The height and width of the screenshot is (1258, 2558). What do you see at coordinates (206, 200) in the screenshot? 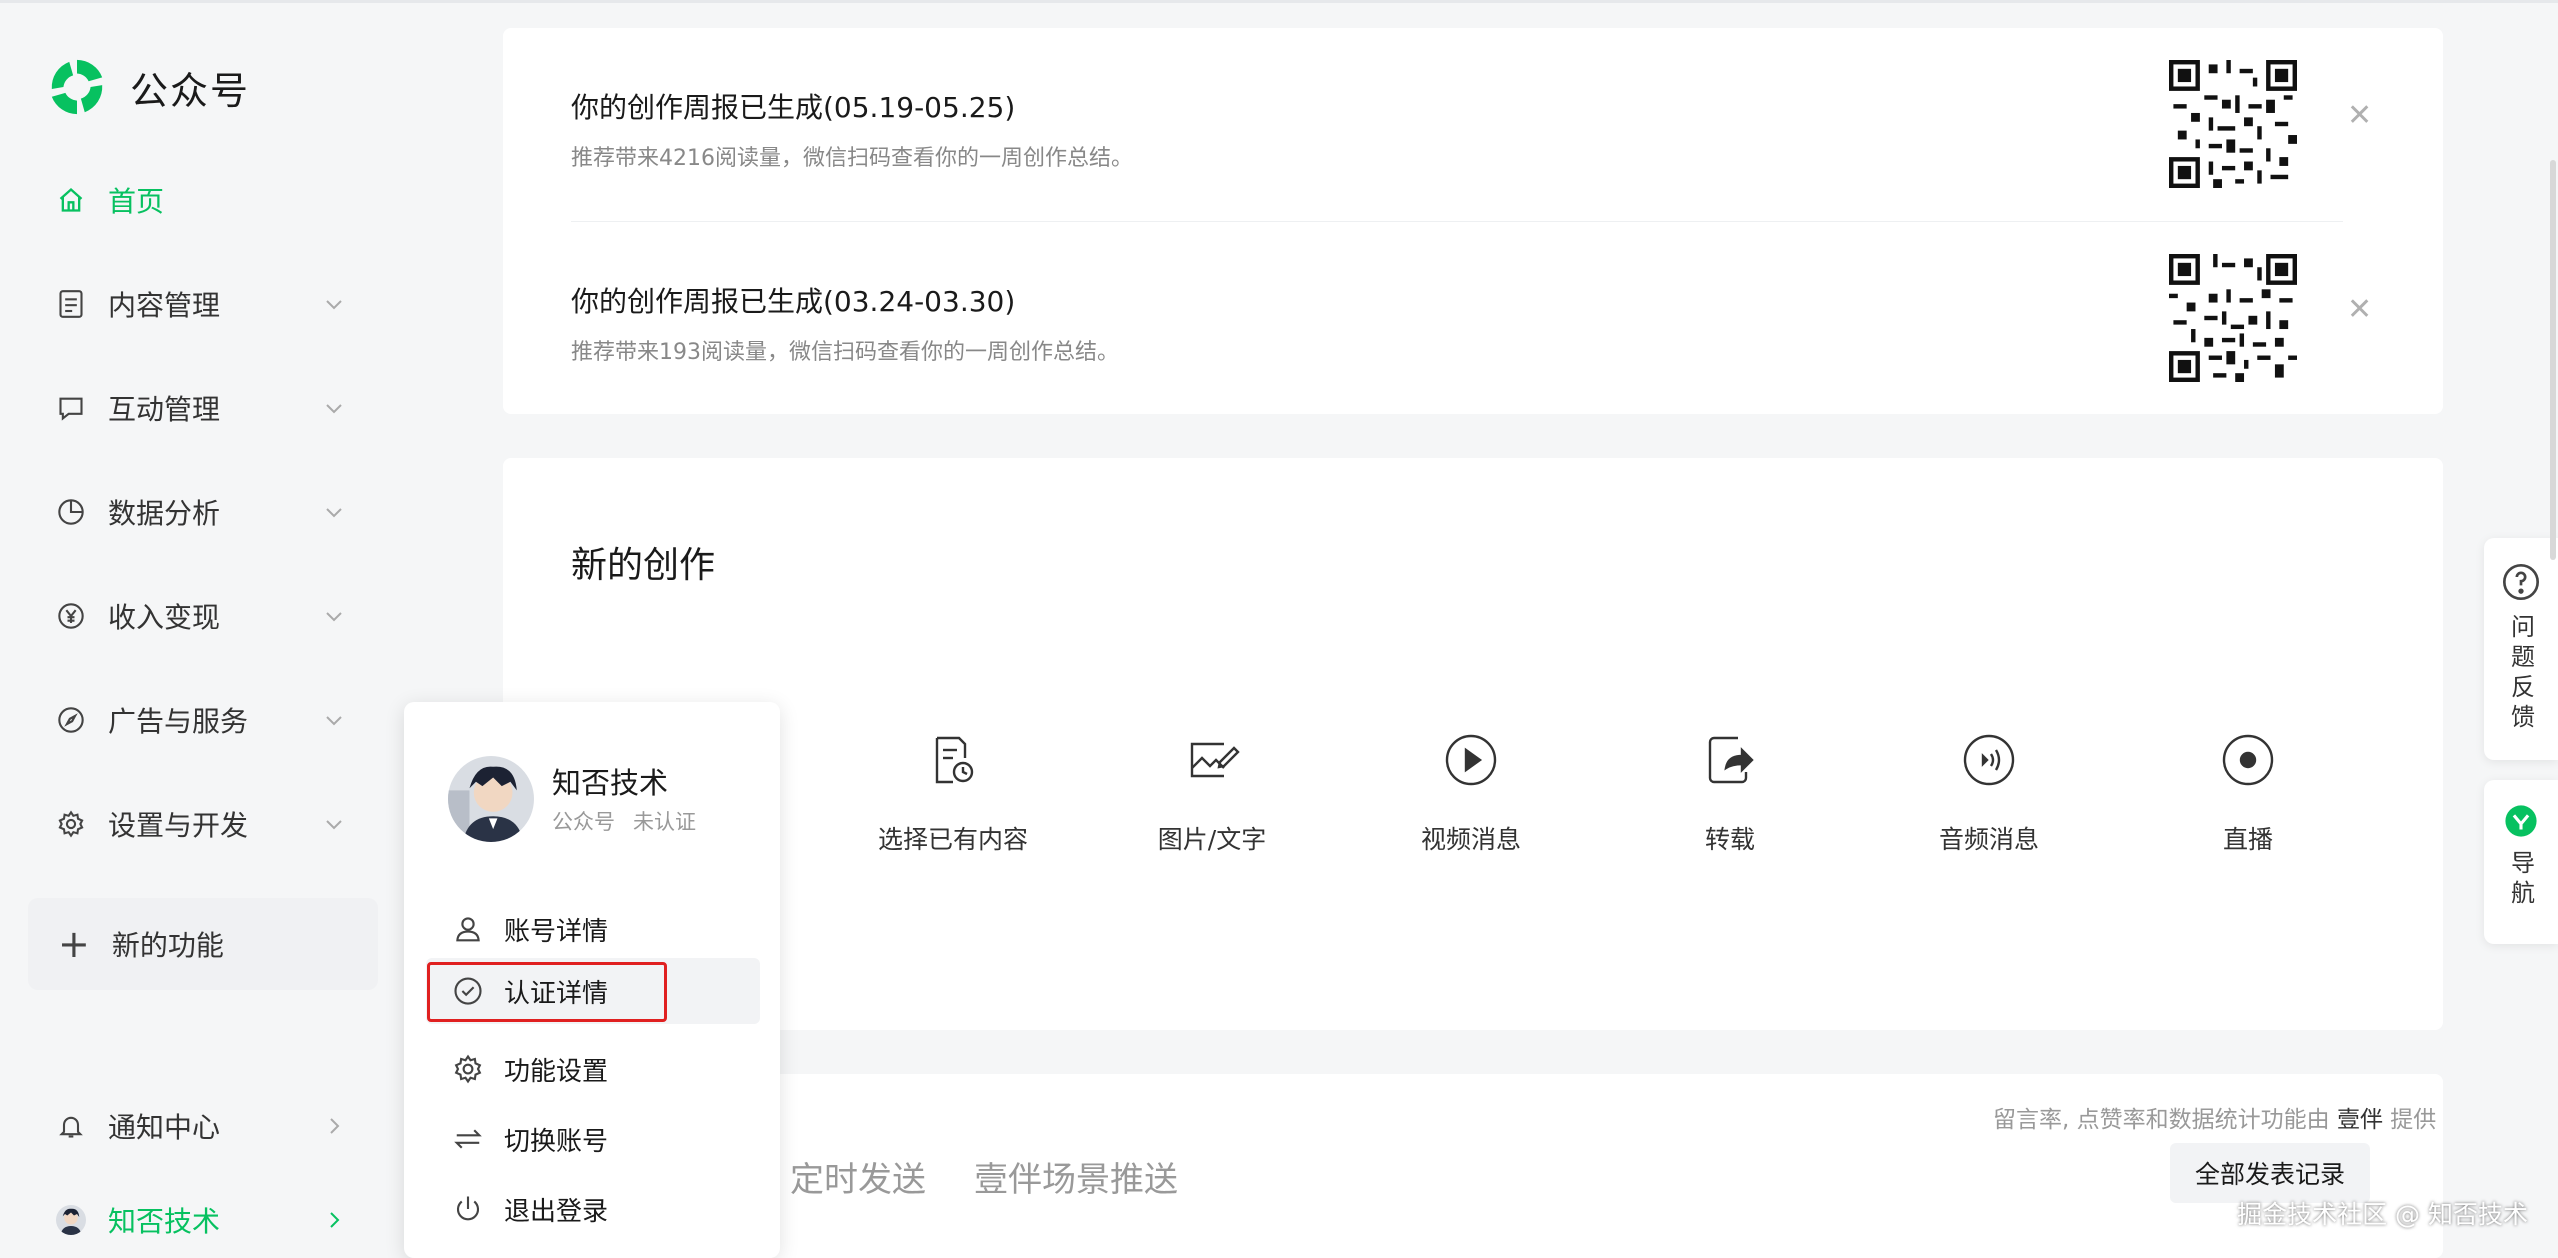
I see `sidebar-item-home: 首页` at bounding box center [206, 200].